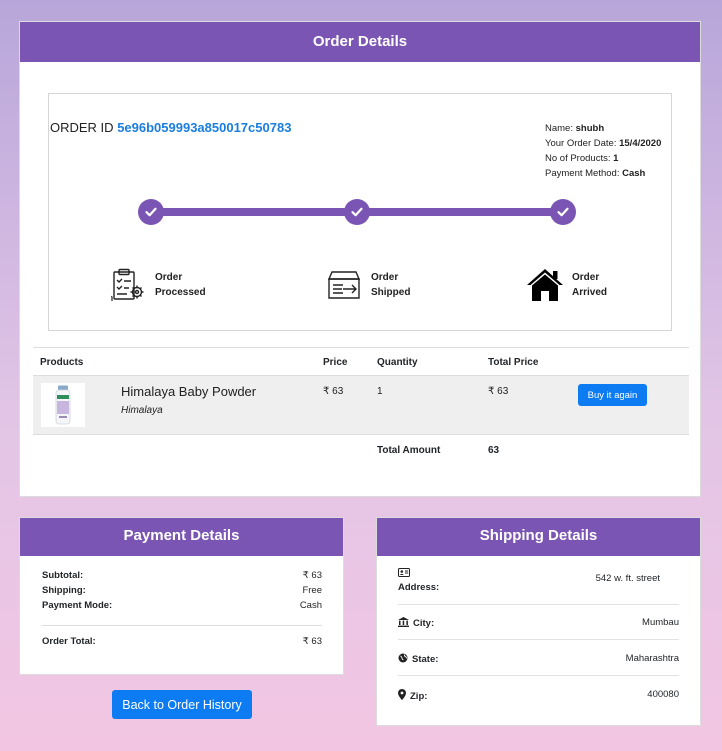  What do you see at coordinates (612, 395) in the screenshot?
I see `buy-it-again-button: Buy it again` at bounding box center [612, 395].